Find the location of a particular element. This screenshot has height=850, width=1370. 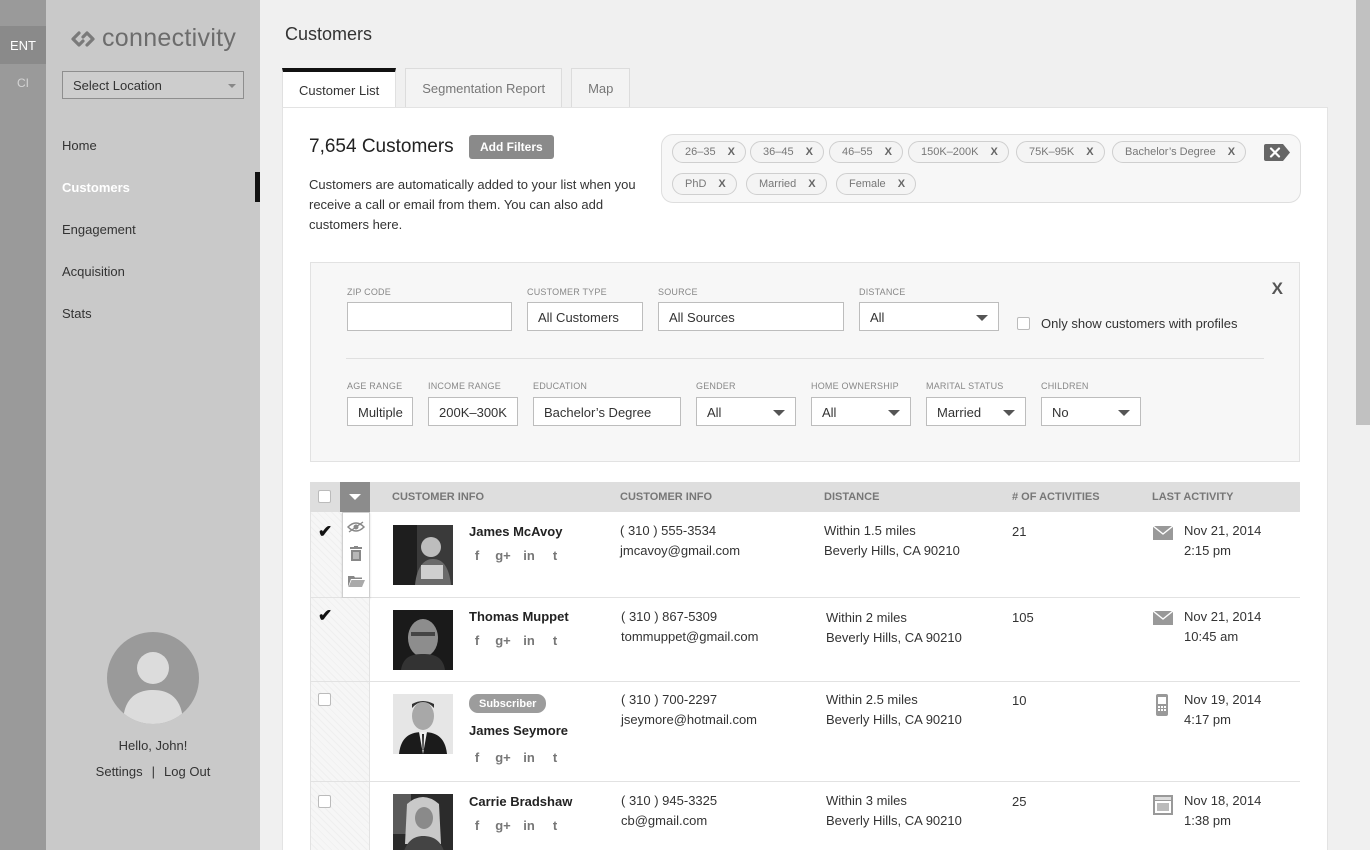

customer-name: Thomas Muppet is located at coordinates (519, 616).